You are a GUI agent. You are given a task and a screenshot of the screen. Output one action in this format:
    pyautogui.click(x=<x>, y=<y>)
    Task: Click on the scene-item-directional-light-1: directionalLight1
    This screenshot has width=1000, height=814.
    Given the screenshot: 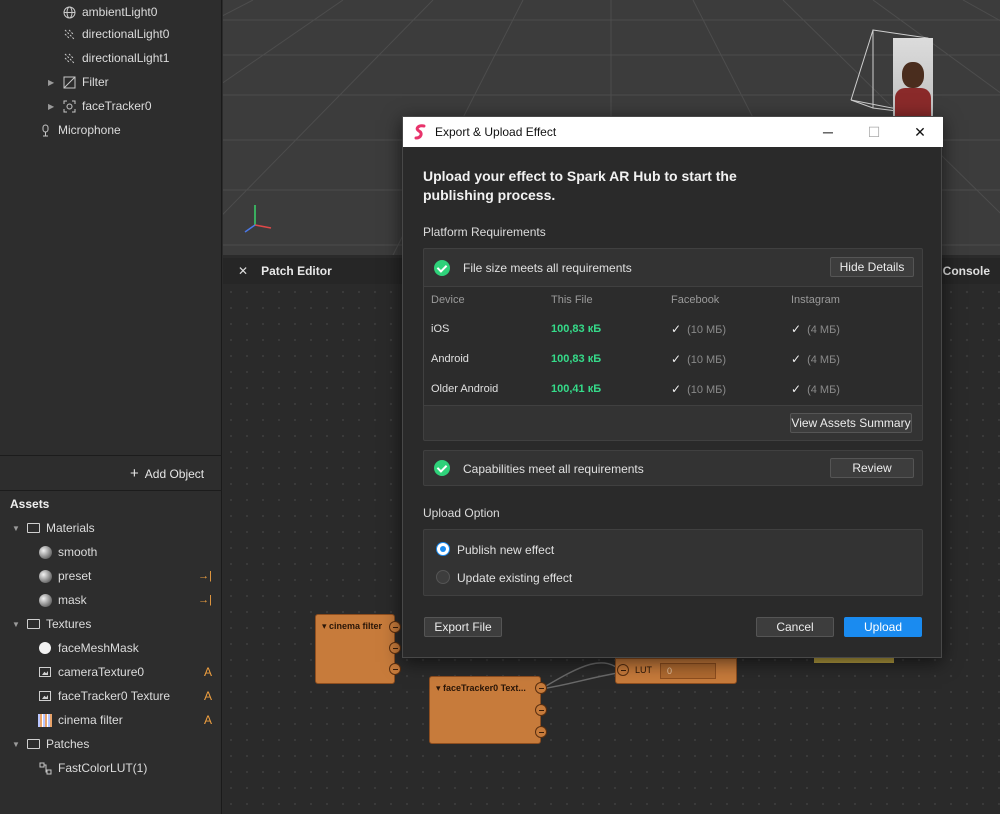 What is the action you would take?
    pyautogui.click(x=115, y=58)
    